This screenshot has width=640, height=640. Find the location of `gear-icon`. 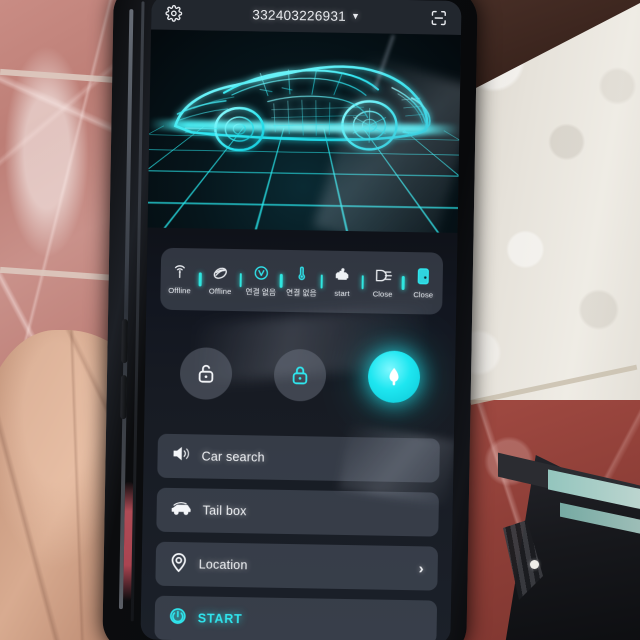

gear-icon is located at coordinates (174, 13).